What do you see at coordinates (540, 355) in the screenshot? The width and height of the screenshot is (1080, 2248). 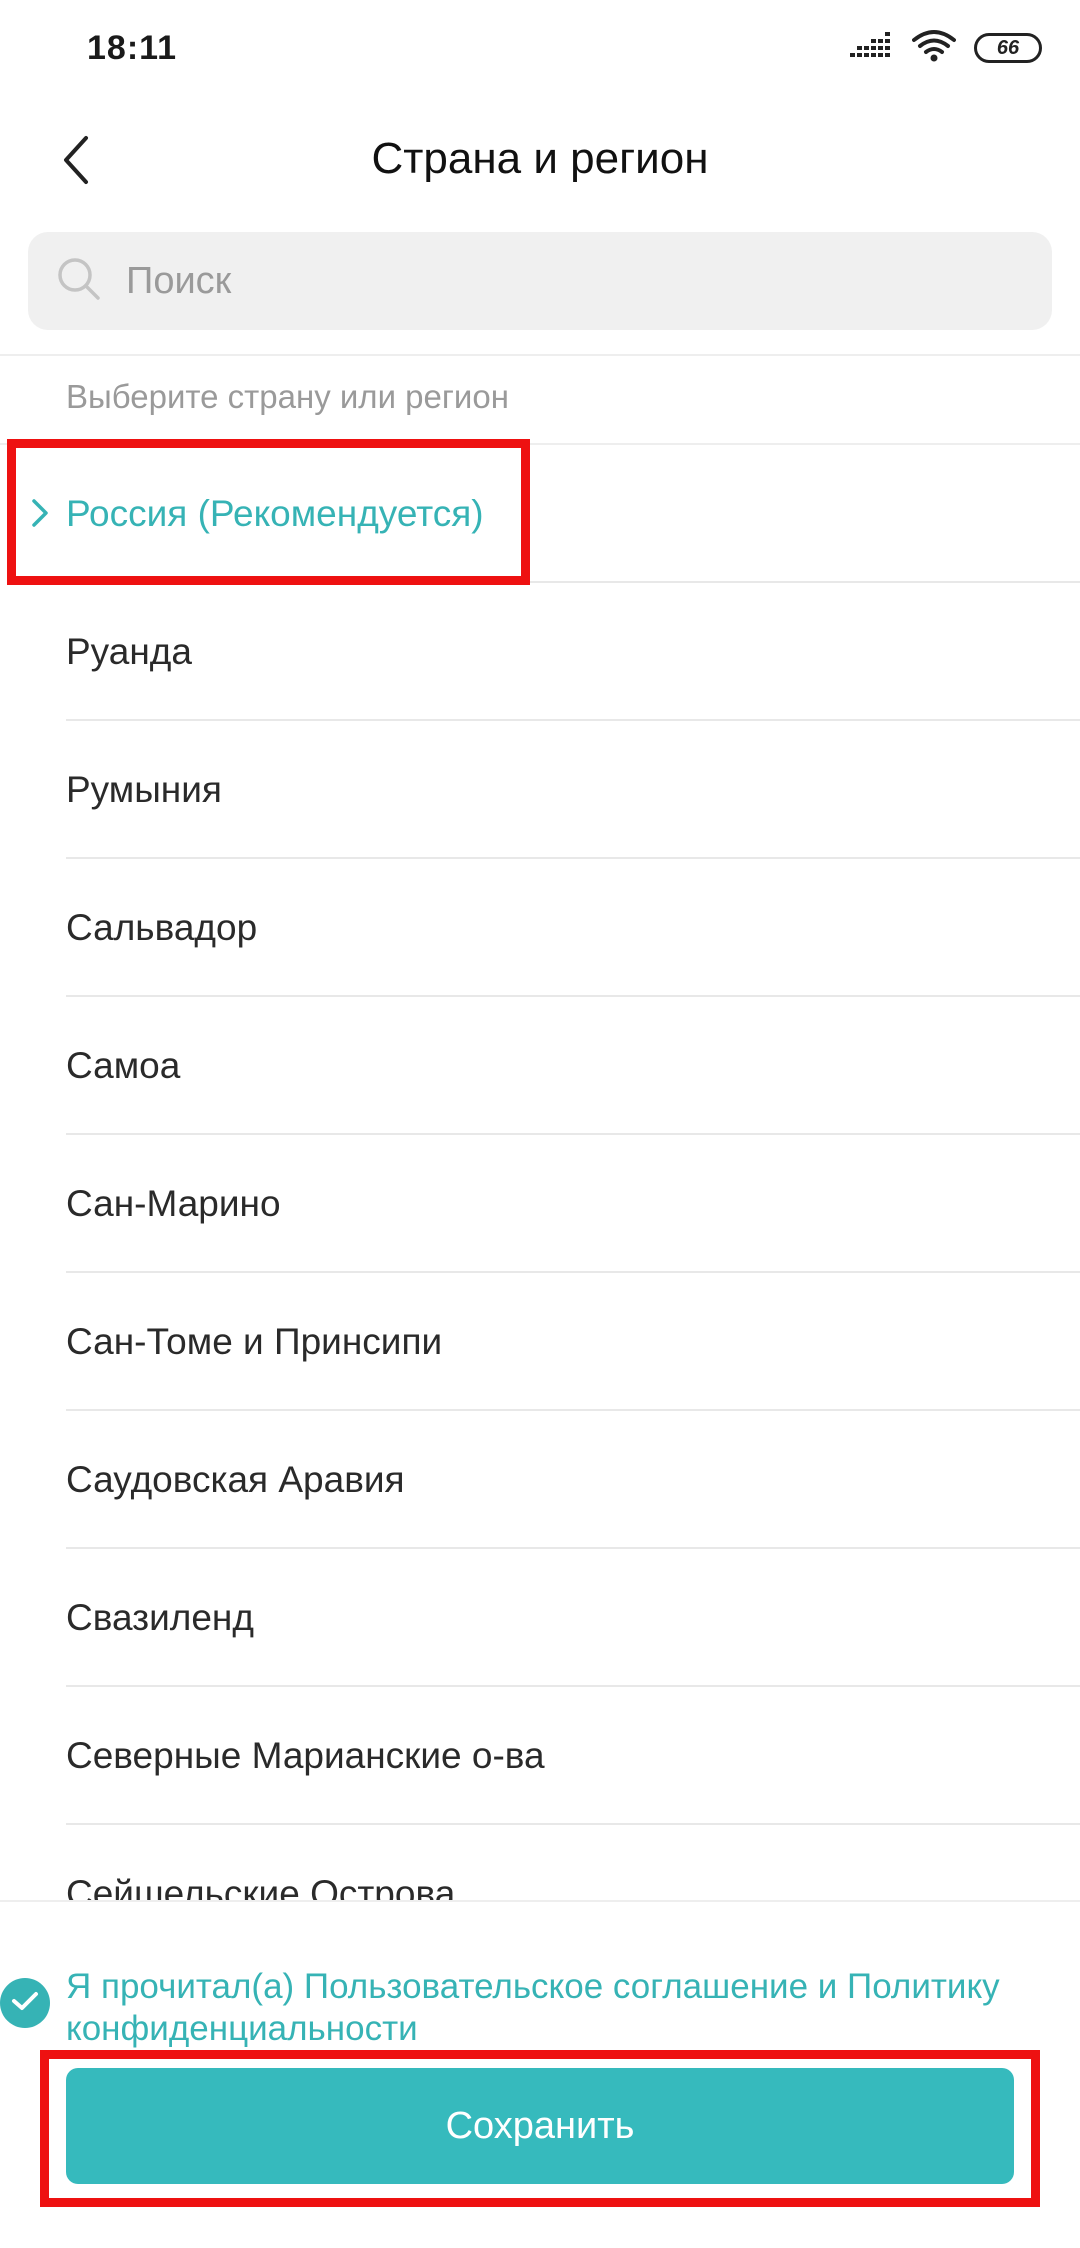 I see `divider` at bounding box center [540, 355].